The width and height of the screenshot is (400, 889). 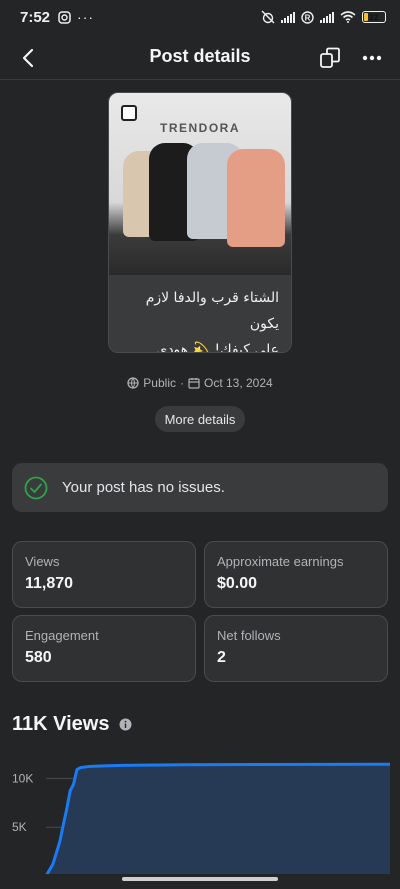 What do you see at coordinates (296, 574) in the screenshot?
I see `stat-earnings: Approximate earnings $0.00` at bounding box center [296, 574].